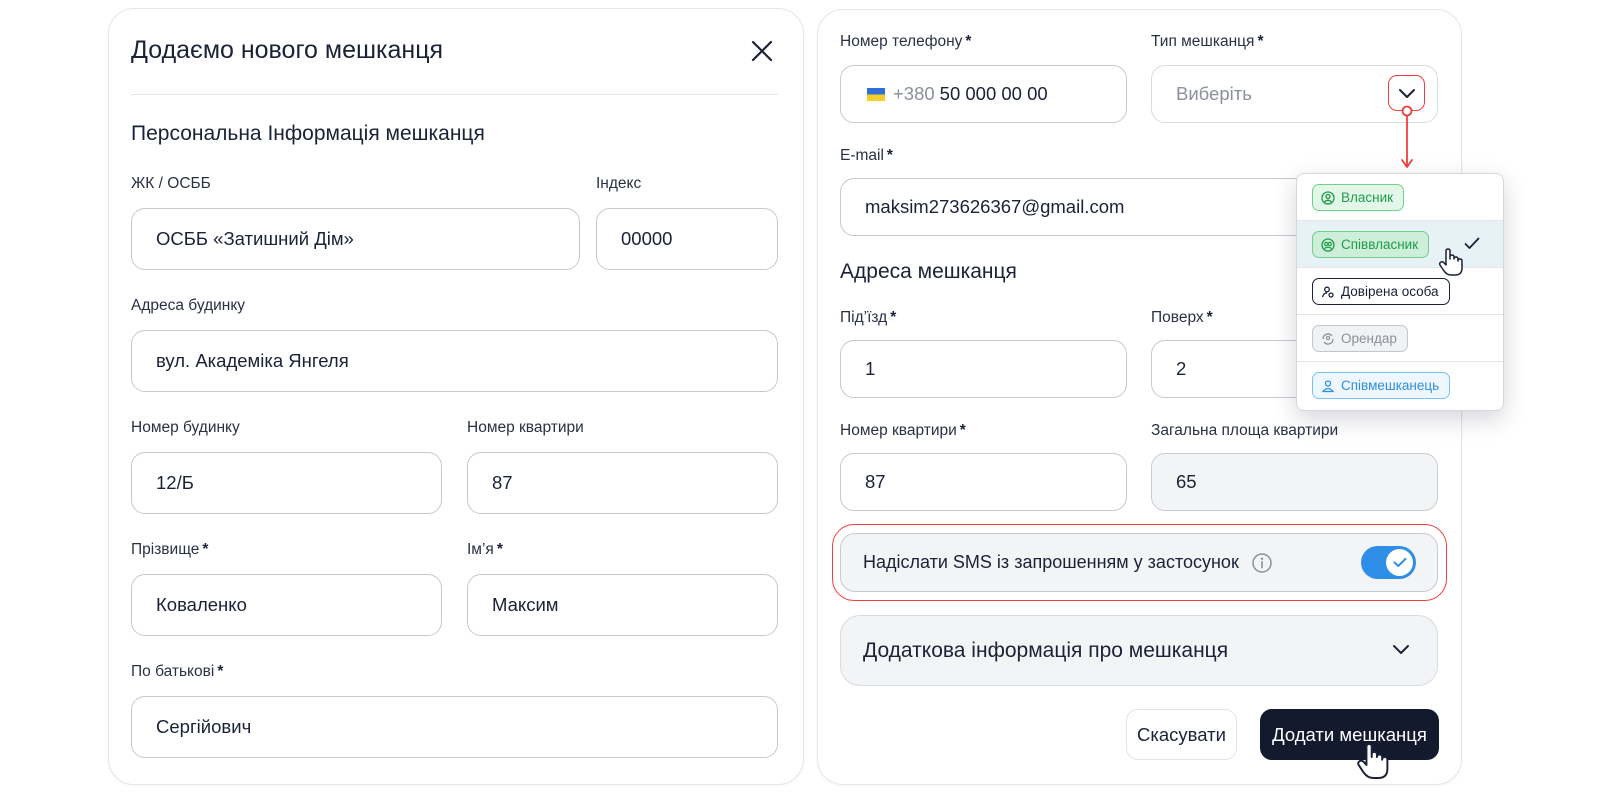  I want to click on osbb-field: ОСББ «Затишний Дім», so click(355, 239).